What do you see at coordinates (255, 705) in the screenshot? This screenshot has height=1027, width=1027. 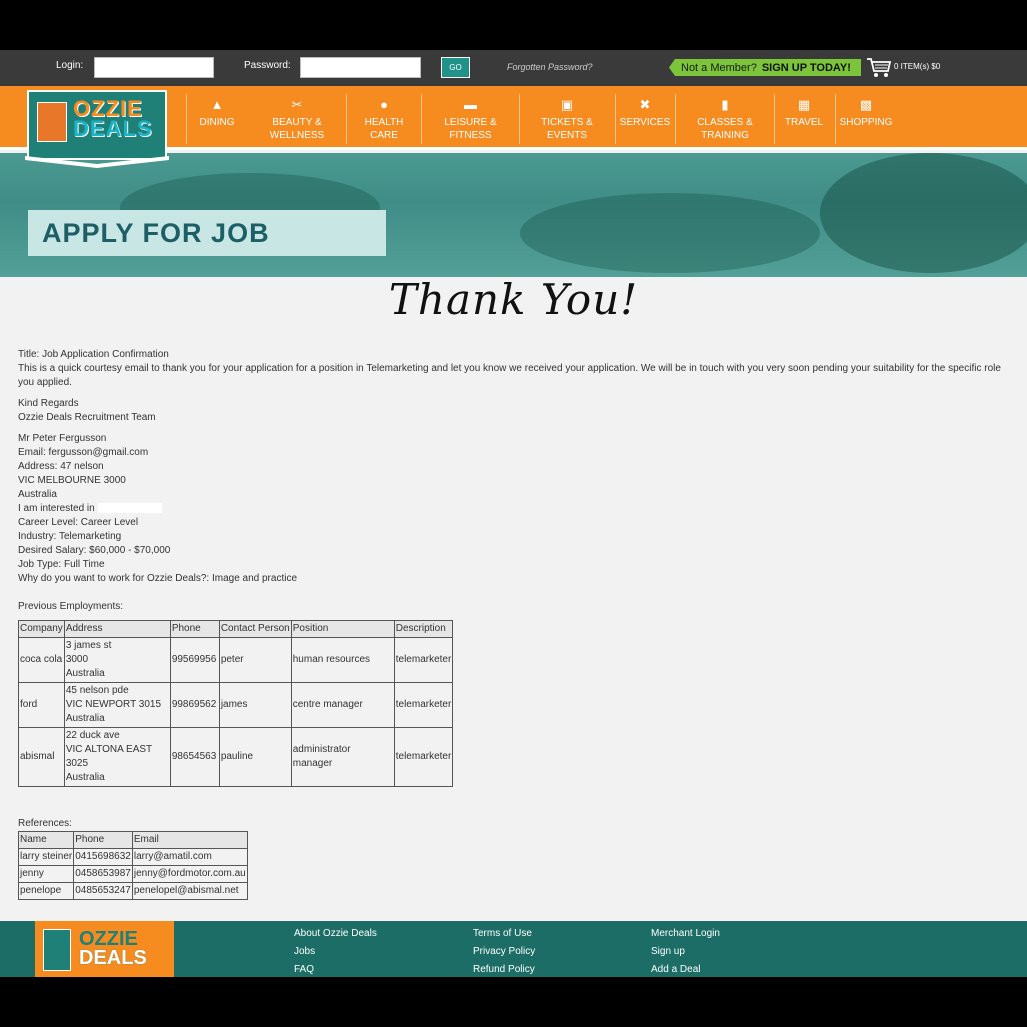 I see `cell-contact: james` at bounding box center [255, 705].